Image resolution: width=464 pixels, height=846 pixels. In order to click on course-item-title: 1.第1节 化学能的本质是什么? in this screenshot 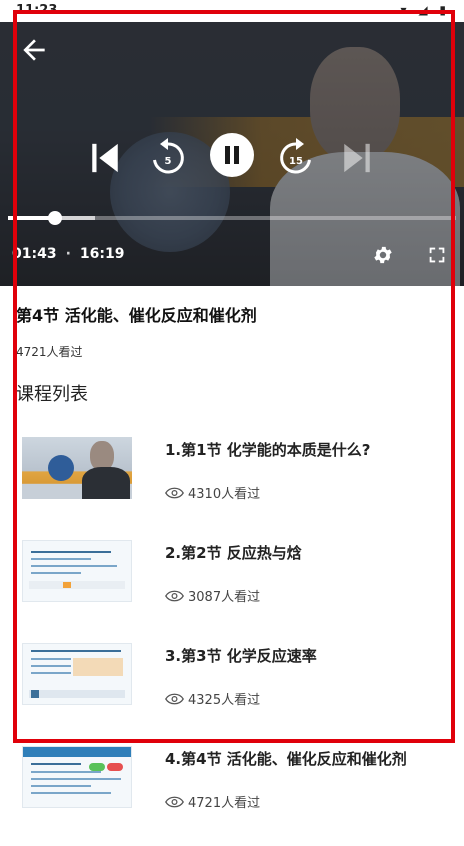, I will do `click(268, 450)`.